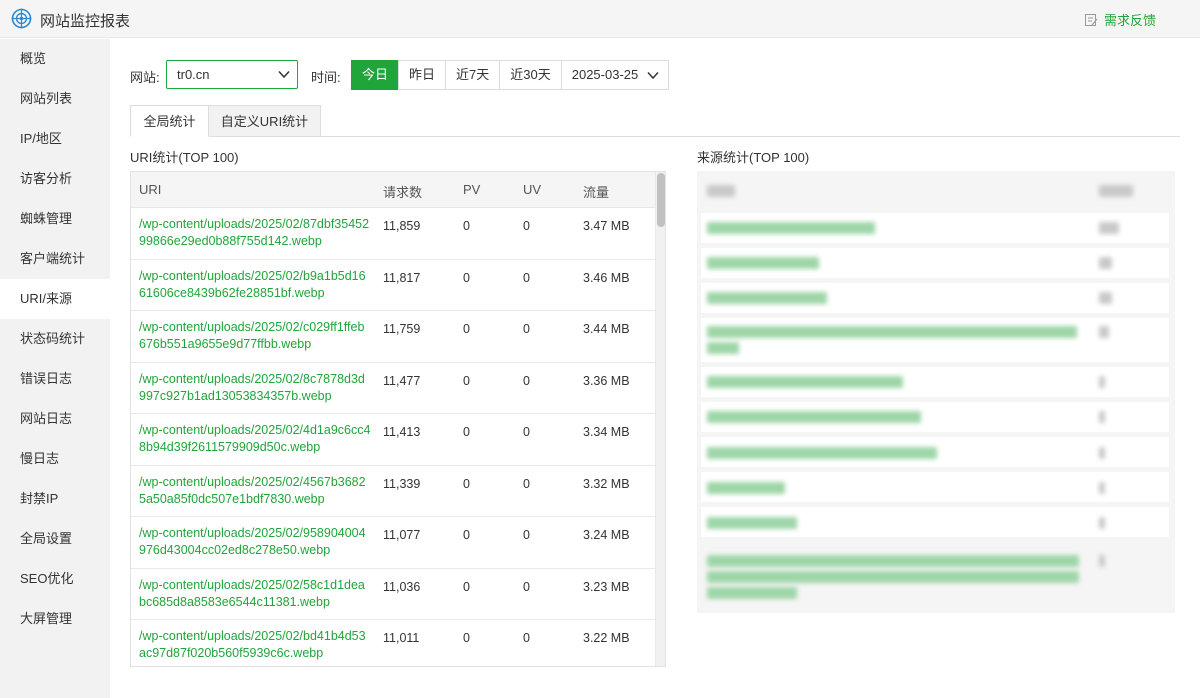 This screenshot has height=698, width=1200. Describe the element at coordinates (422, 75) in the screenshot. I see `range-yesterday-button: 昨日` at that location.